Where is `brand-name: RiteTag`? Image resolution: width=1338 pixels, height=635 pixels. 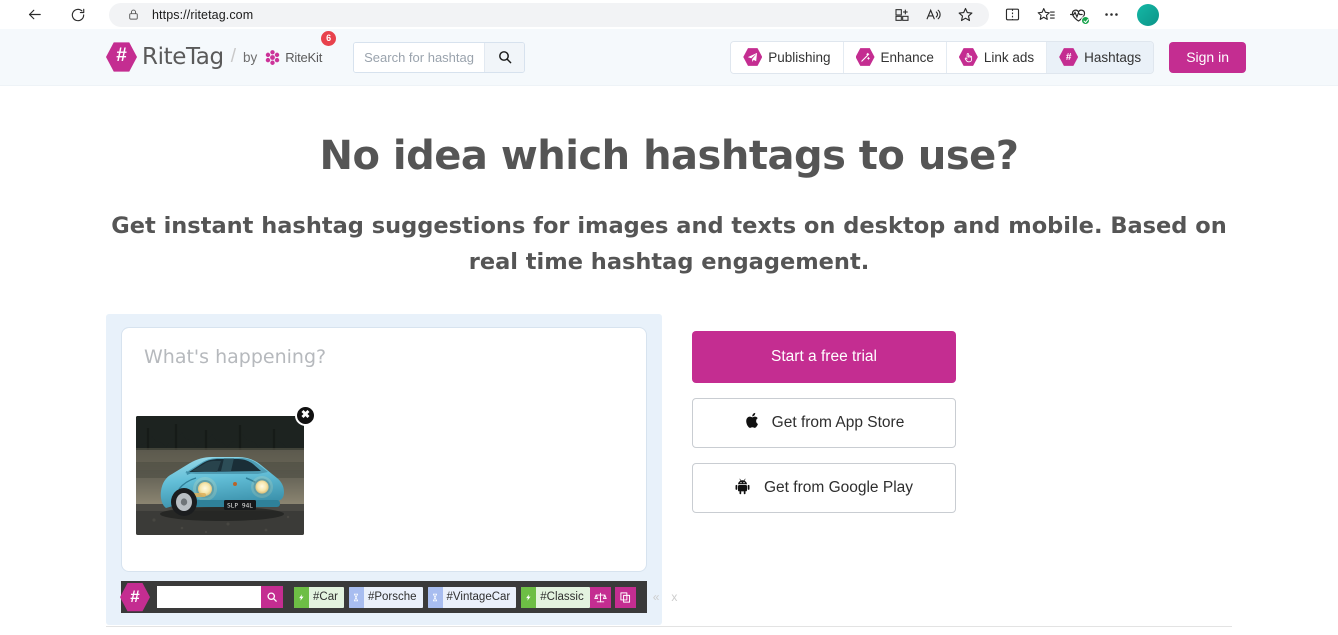 brand-name: RiteTag is located at coordinates (183, 57).